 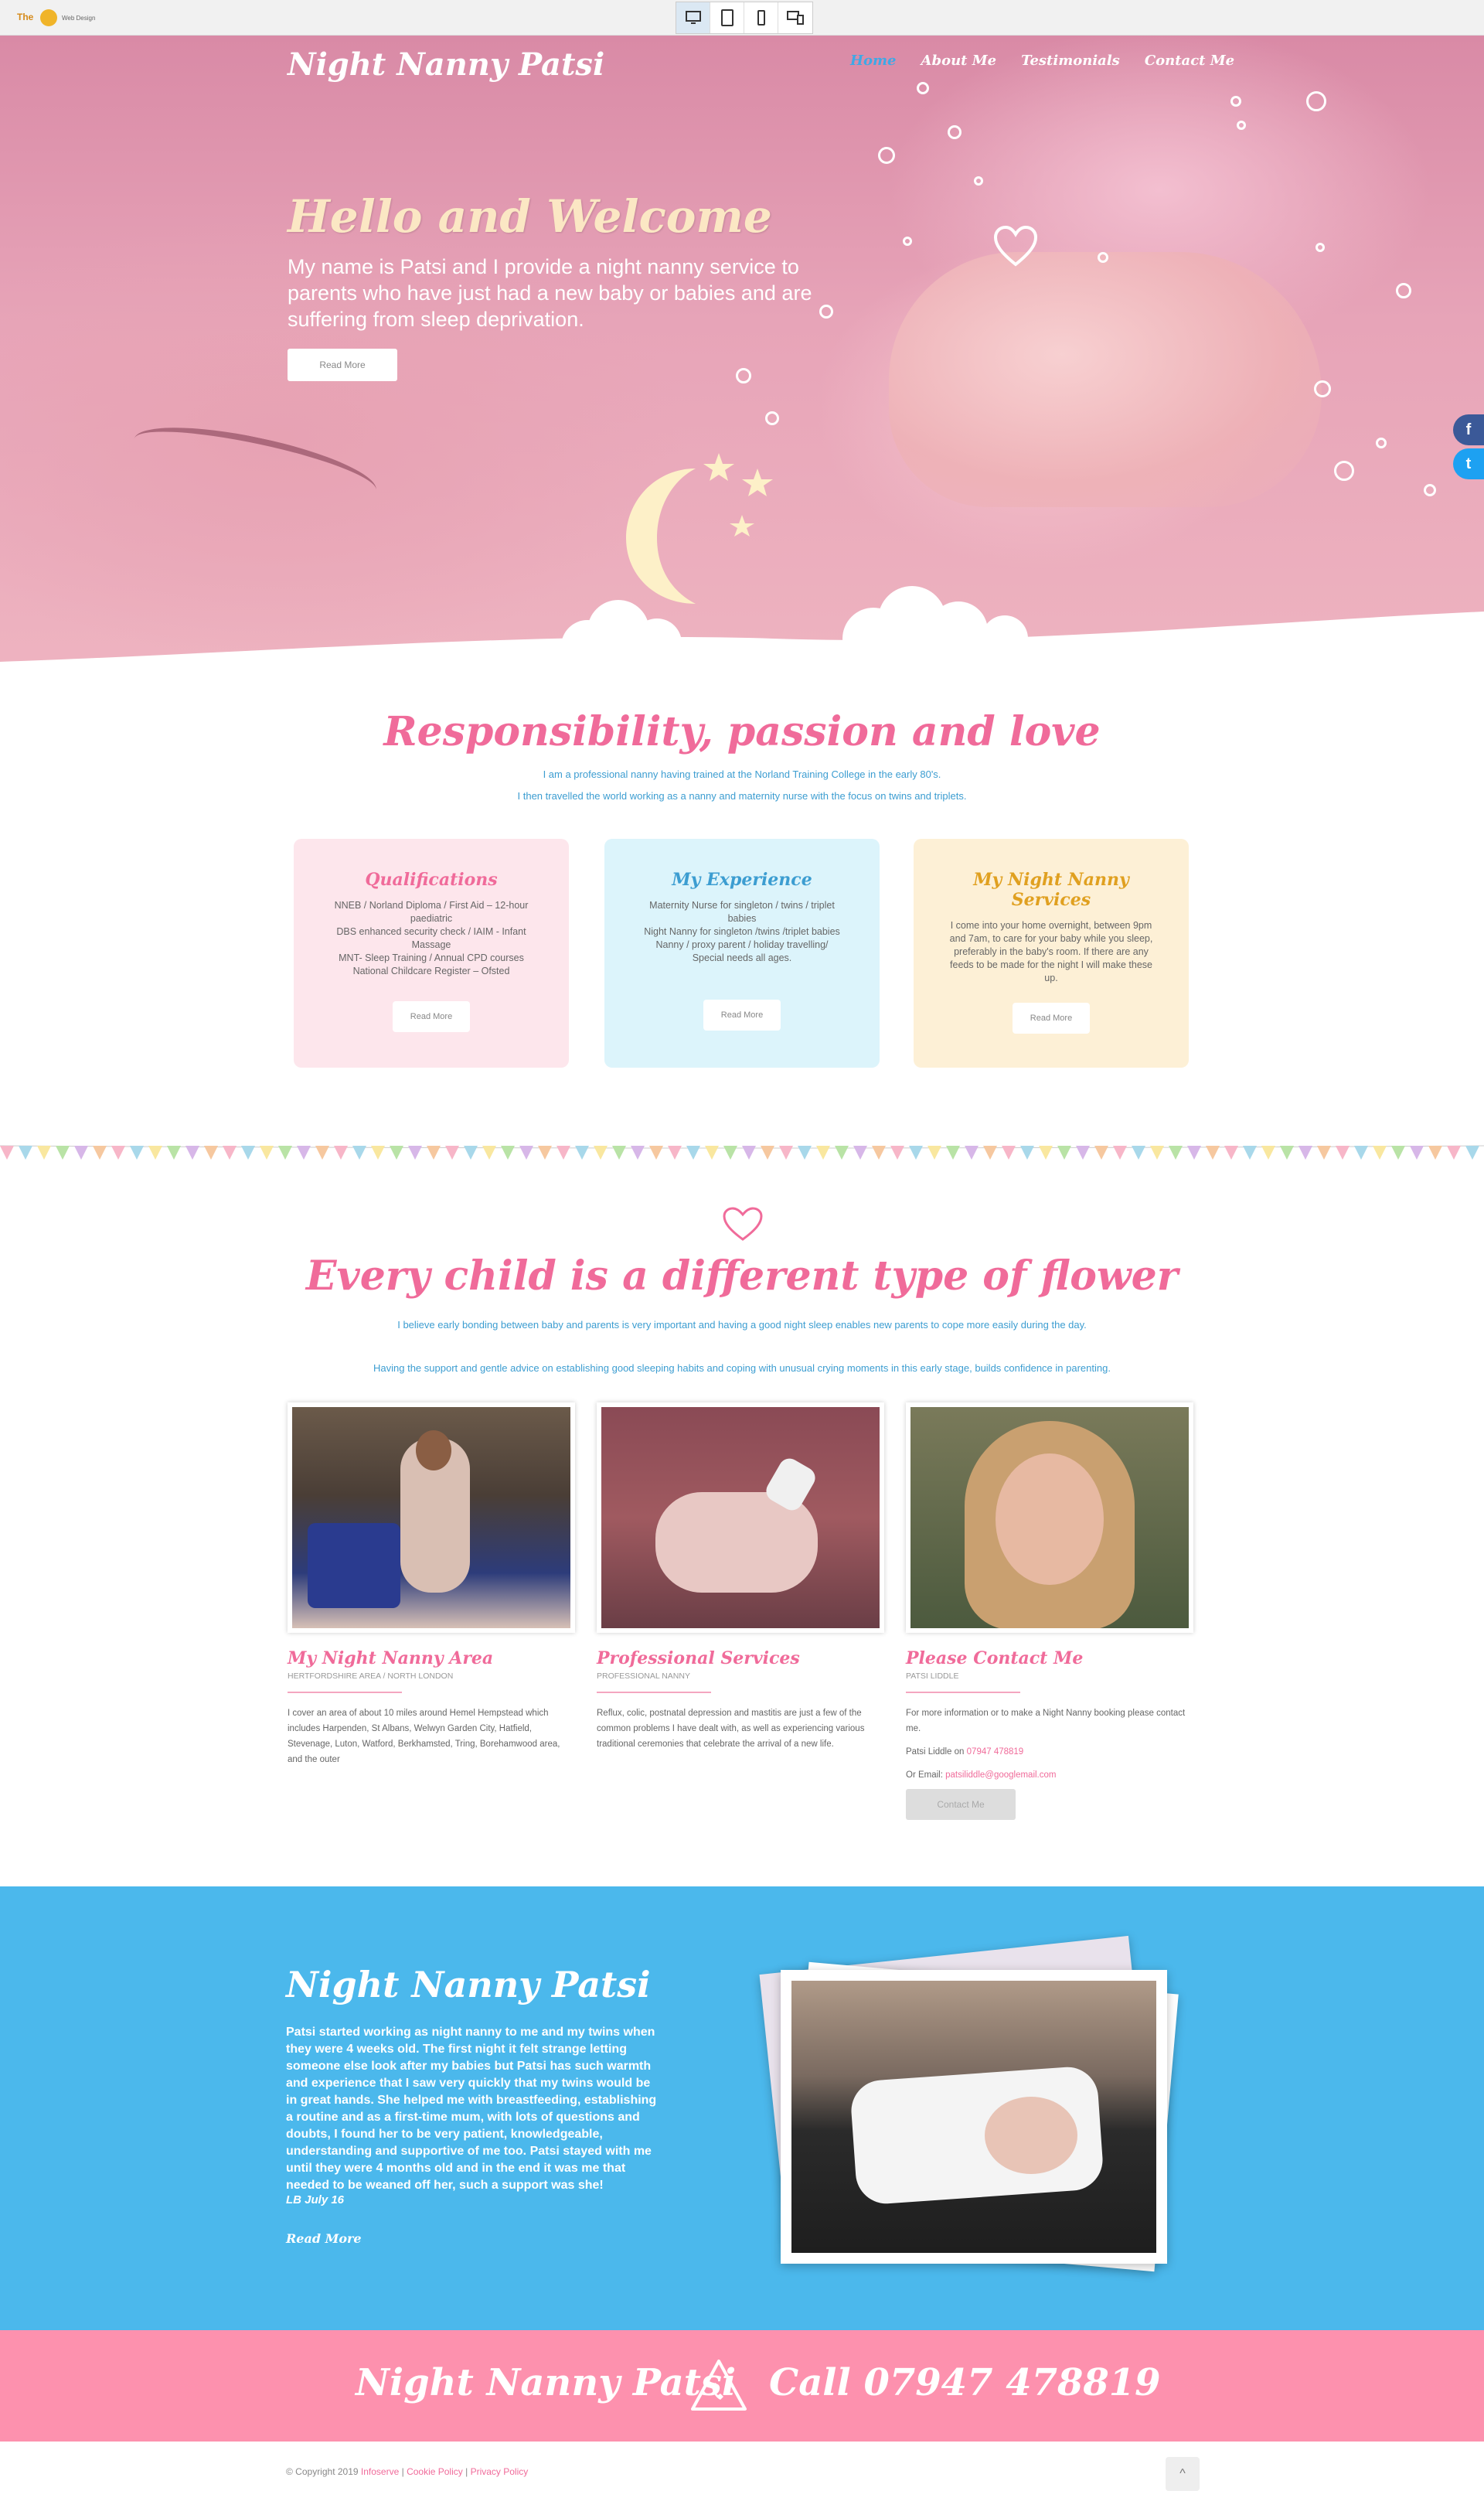 What do you see at coordinates (995, 1752) in the screenshot?
I see `phone-link: 07947 478819` at bounding box center [995, 1752].